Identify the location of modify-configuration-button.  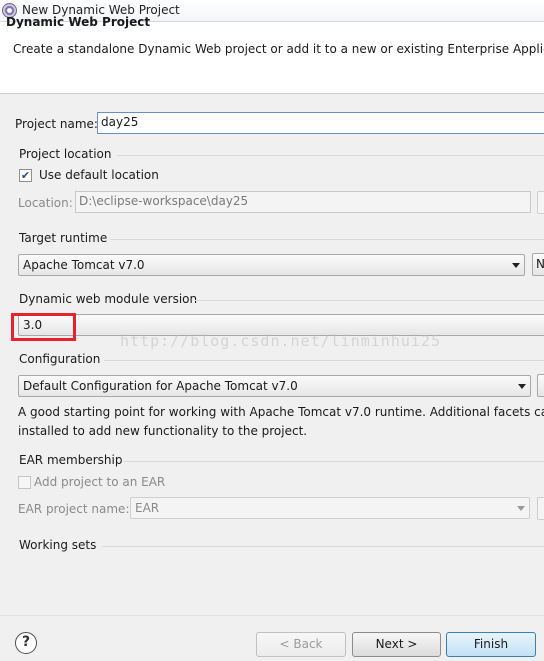
(540, 385).